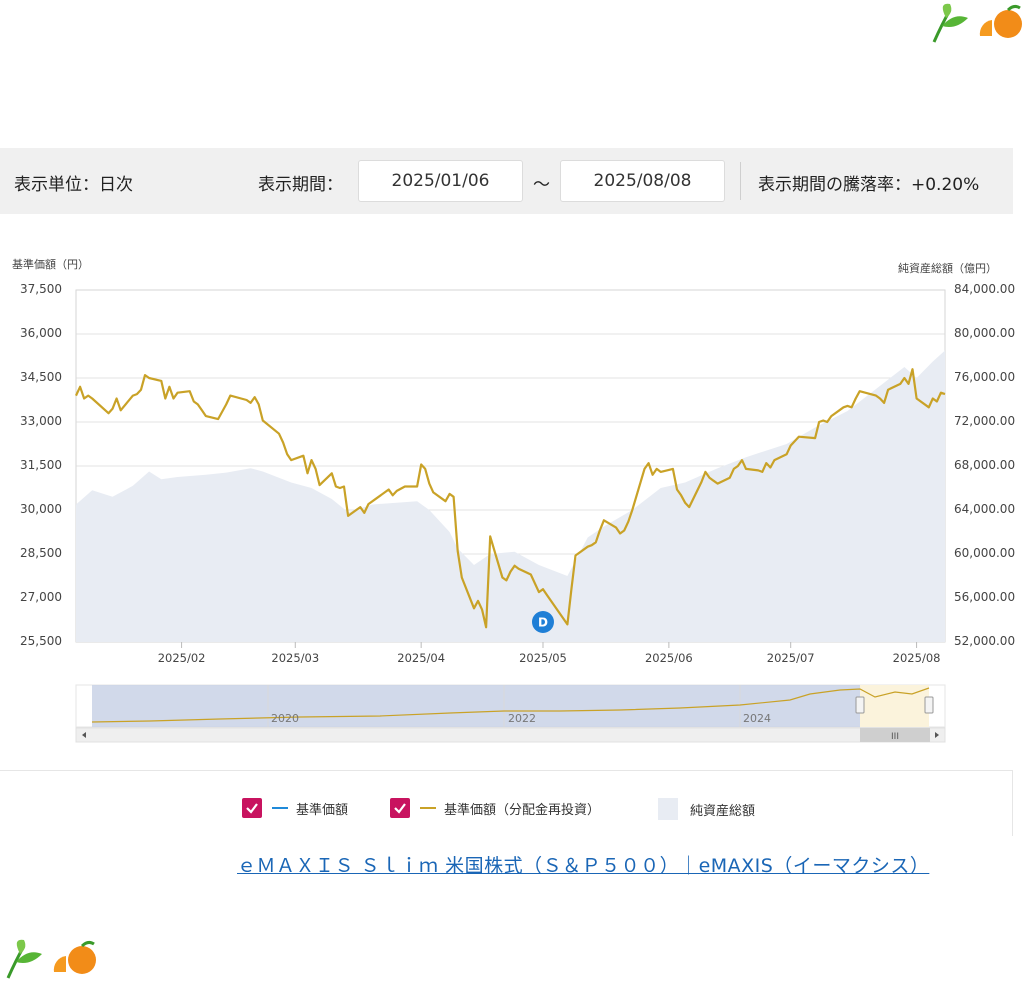 The image size is (1024, 985). I want to click on fund-page-link: ｅＭＡＸＩＳ Ｓｌｉｍ 米国株式（Ｓ＆Ｐ５００）｜eMAXIS（イーマクシス）, so click(583, 864).